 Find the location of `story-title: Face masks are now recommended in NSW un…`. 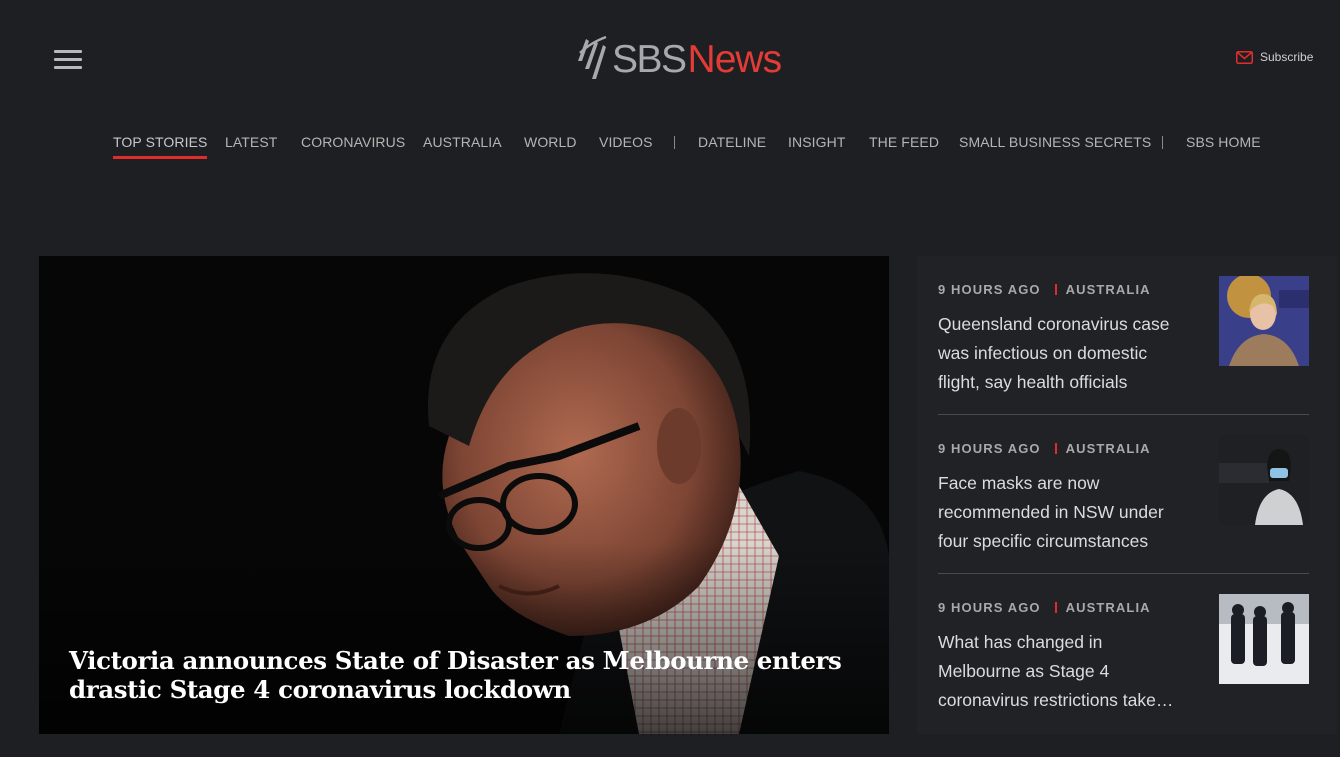

story-title: Face masks are now recommended in NSW un… is located at coordinates (1063, 512).